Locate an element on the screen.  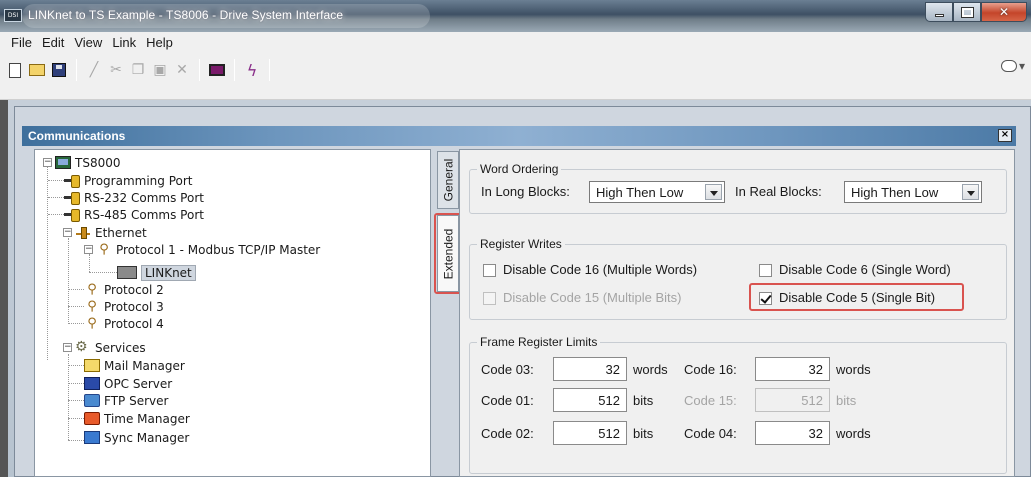
code02-input: 512 is located at coordinates (590, 433).